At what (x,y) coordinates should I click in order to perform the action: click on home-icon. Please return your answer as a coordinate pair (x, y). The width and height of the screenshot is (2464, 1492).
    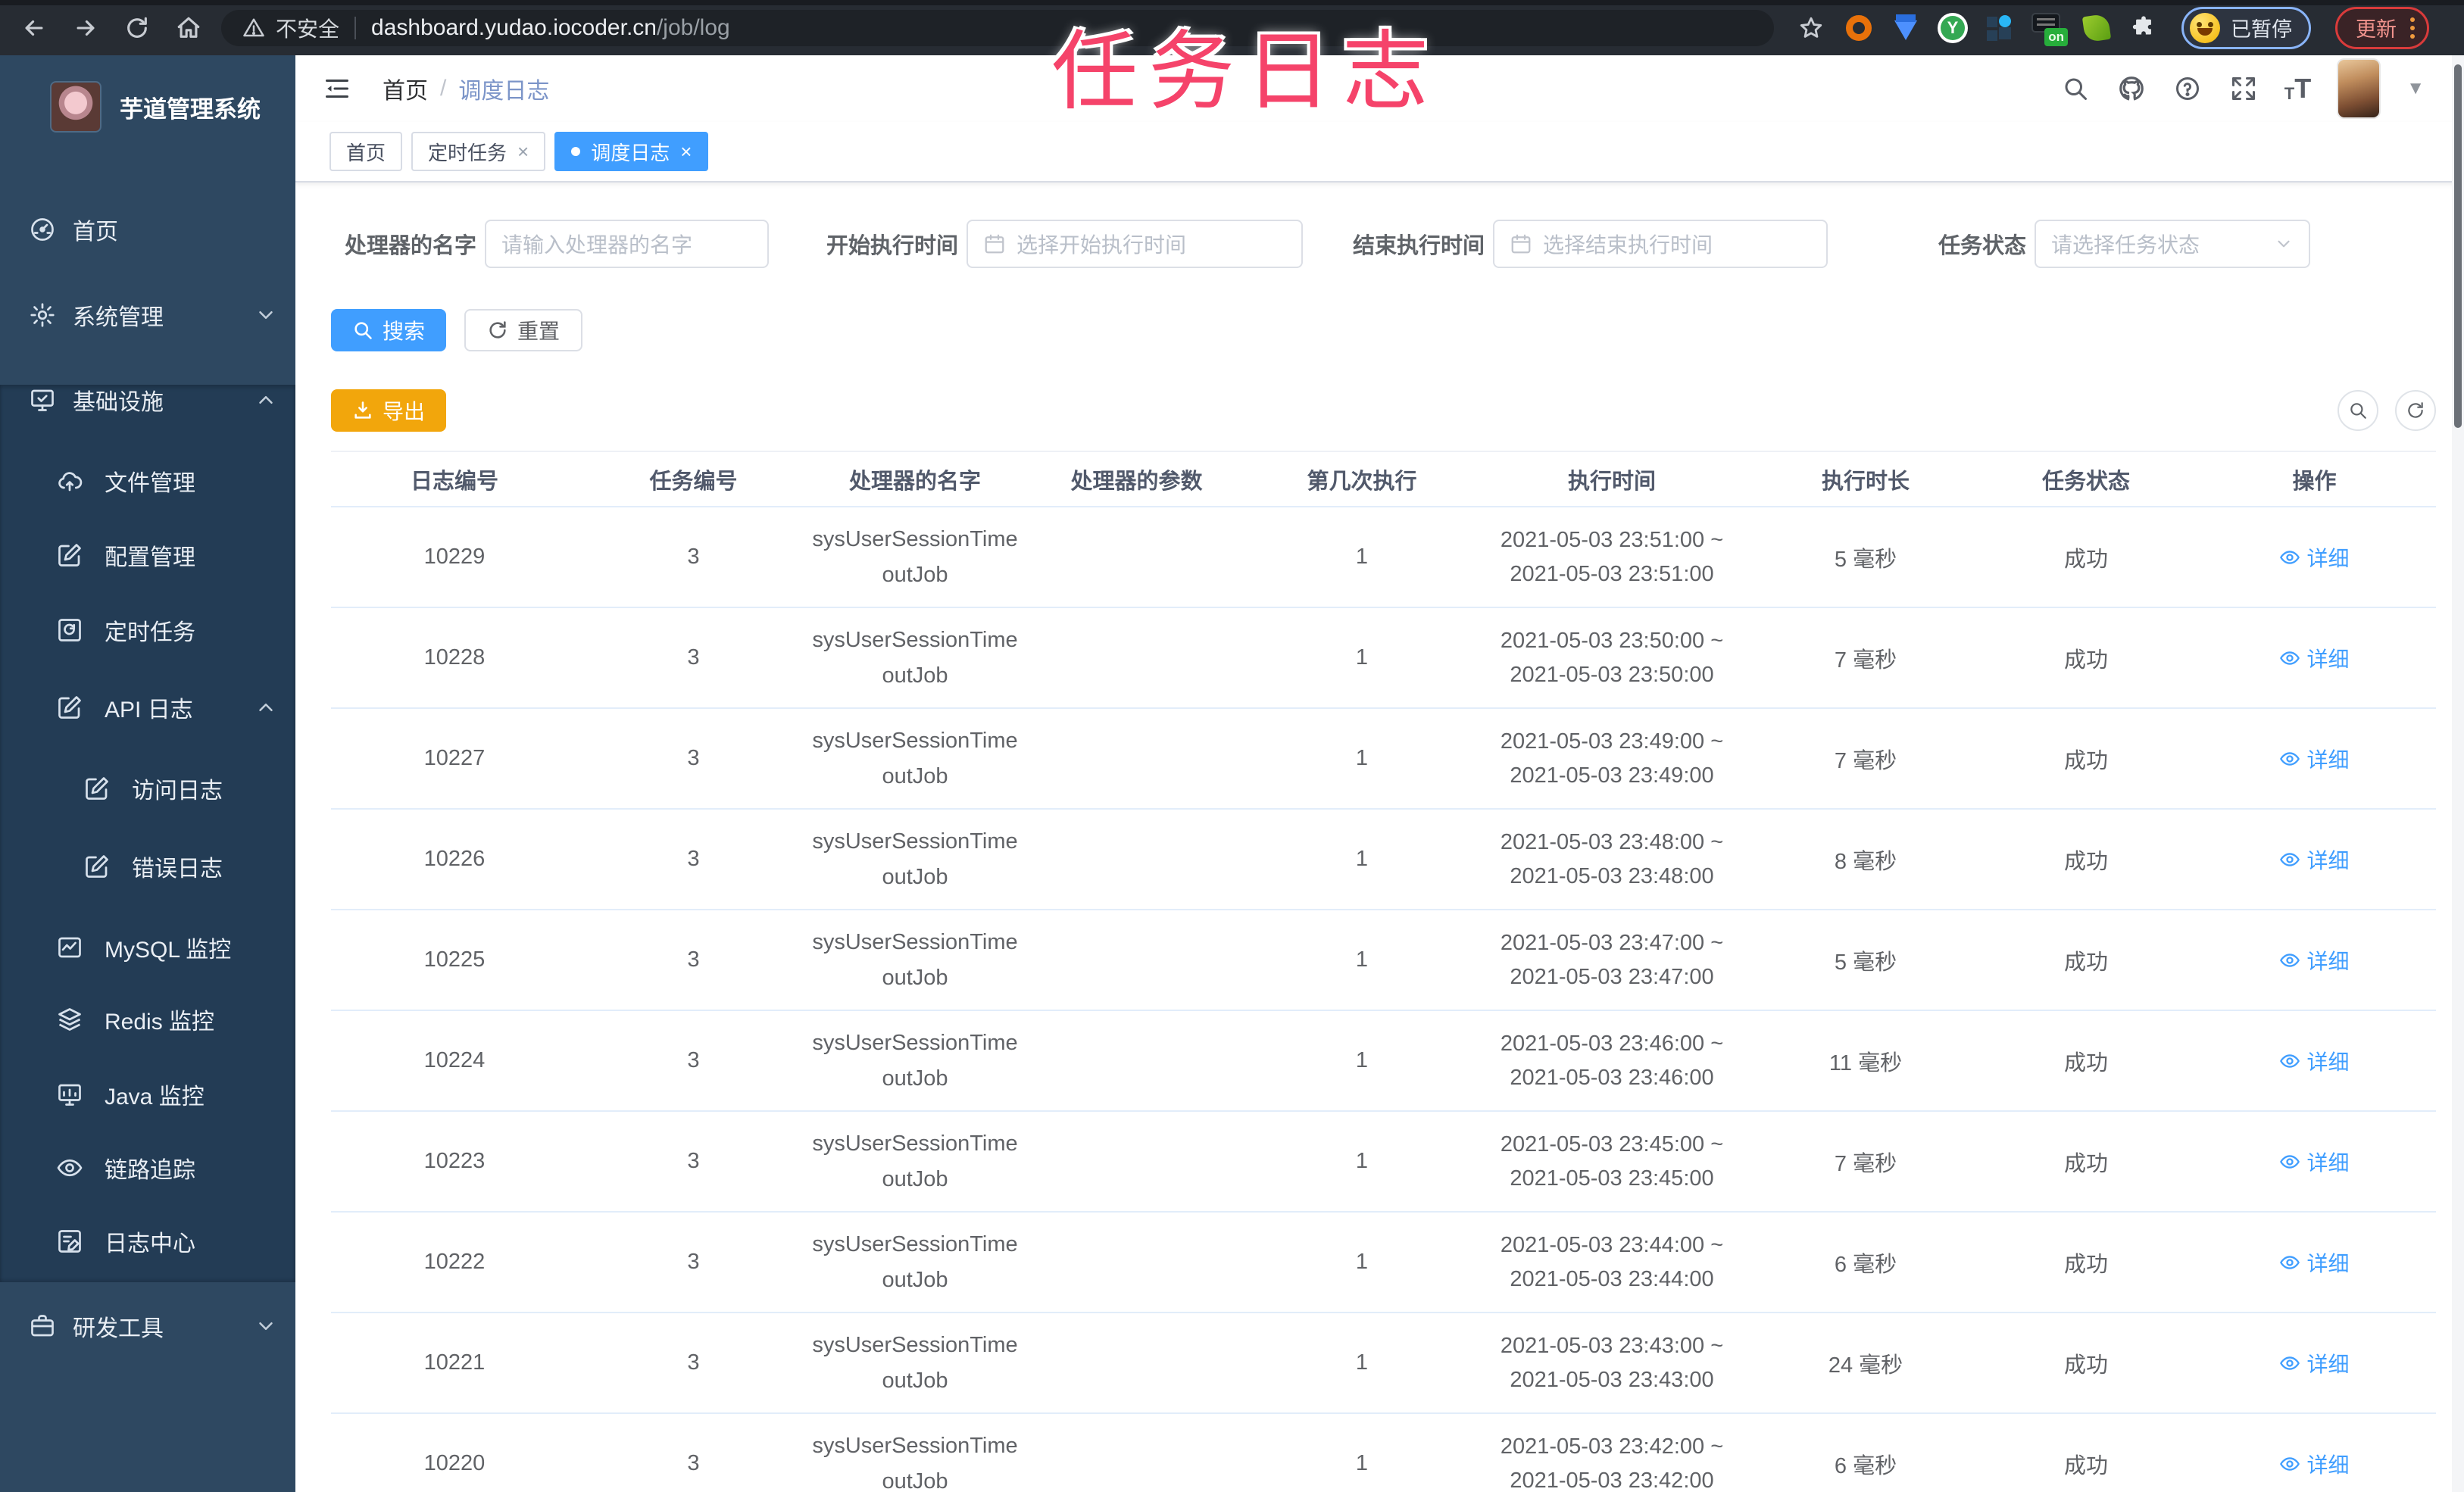
    Looking at the image, I should click on (189, 28).